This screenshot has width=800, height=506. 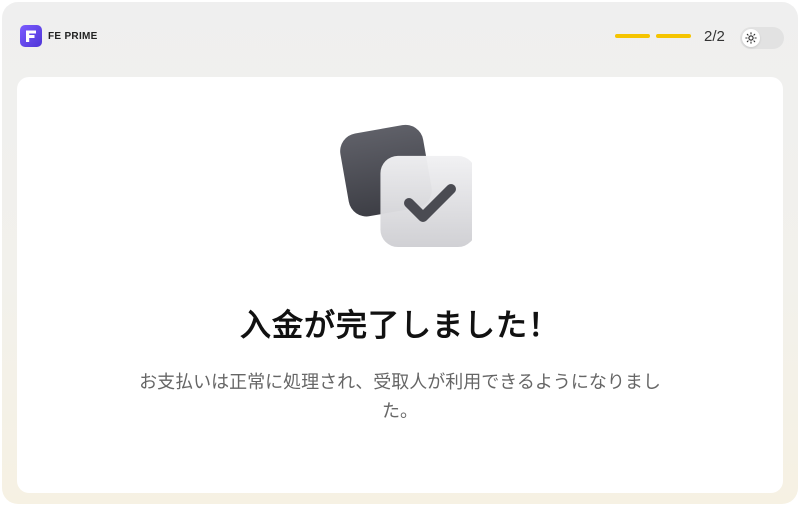 What do you see at coordinates (400, 326) in the screenshot?
I see `page-title: 入金が完了しました！` at bounding box center [400, 326].